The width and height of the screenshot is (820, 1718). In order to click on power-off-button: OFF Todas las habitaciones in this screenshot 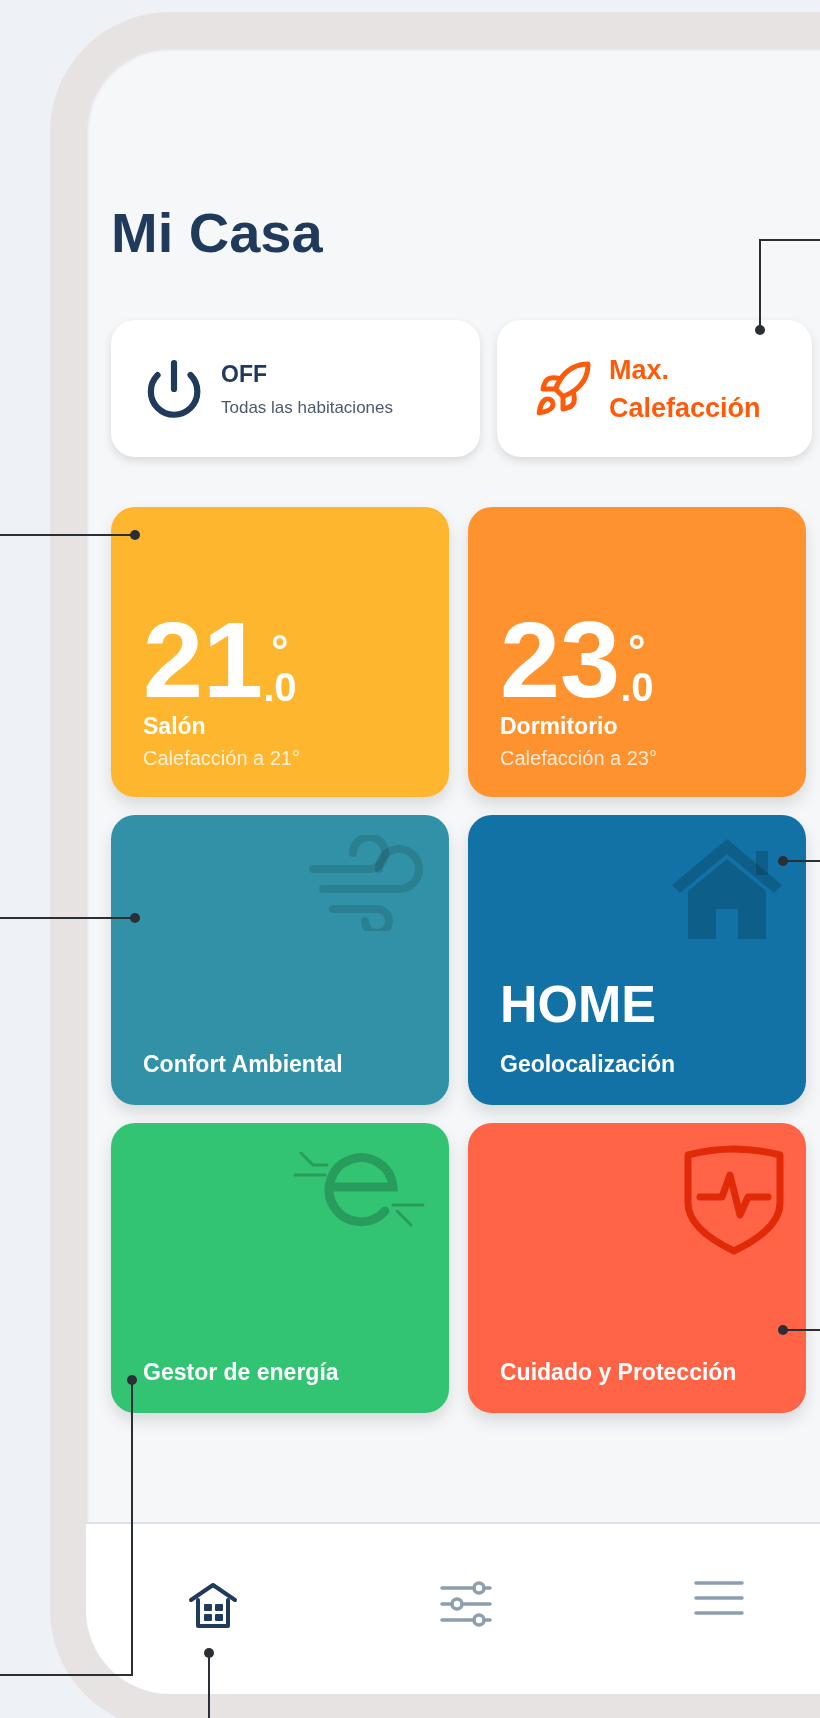, I will do `click(295, 388)`.